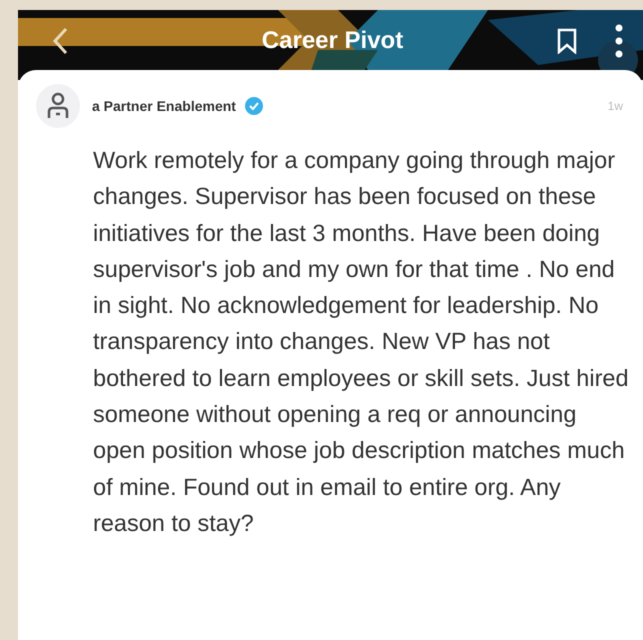 The image size is (643, 640). Describe the element at coordinates (619, 41) in the screenshot. I see `more-icon` at that location.